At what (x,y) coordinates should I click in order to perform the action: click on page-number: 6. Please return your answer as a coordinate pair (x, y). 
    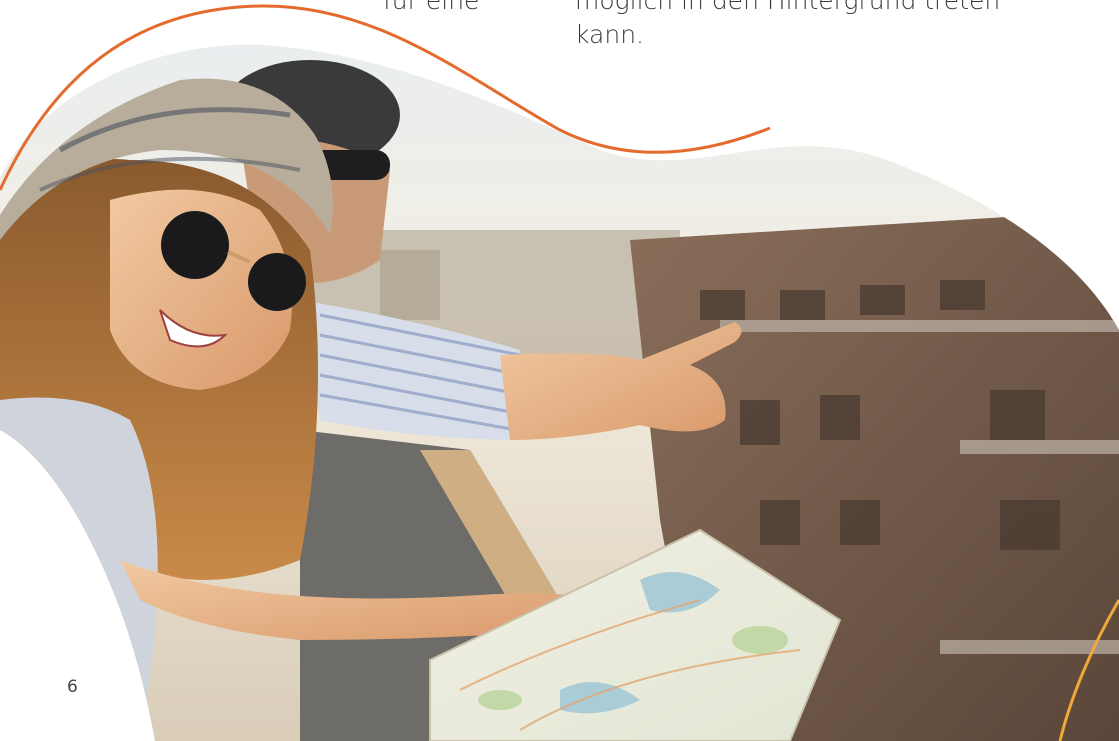
    Looking at the image, I should click on (72, 687).